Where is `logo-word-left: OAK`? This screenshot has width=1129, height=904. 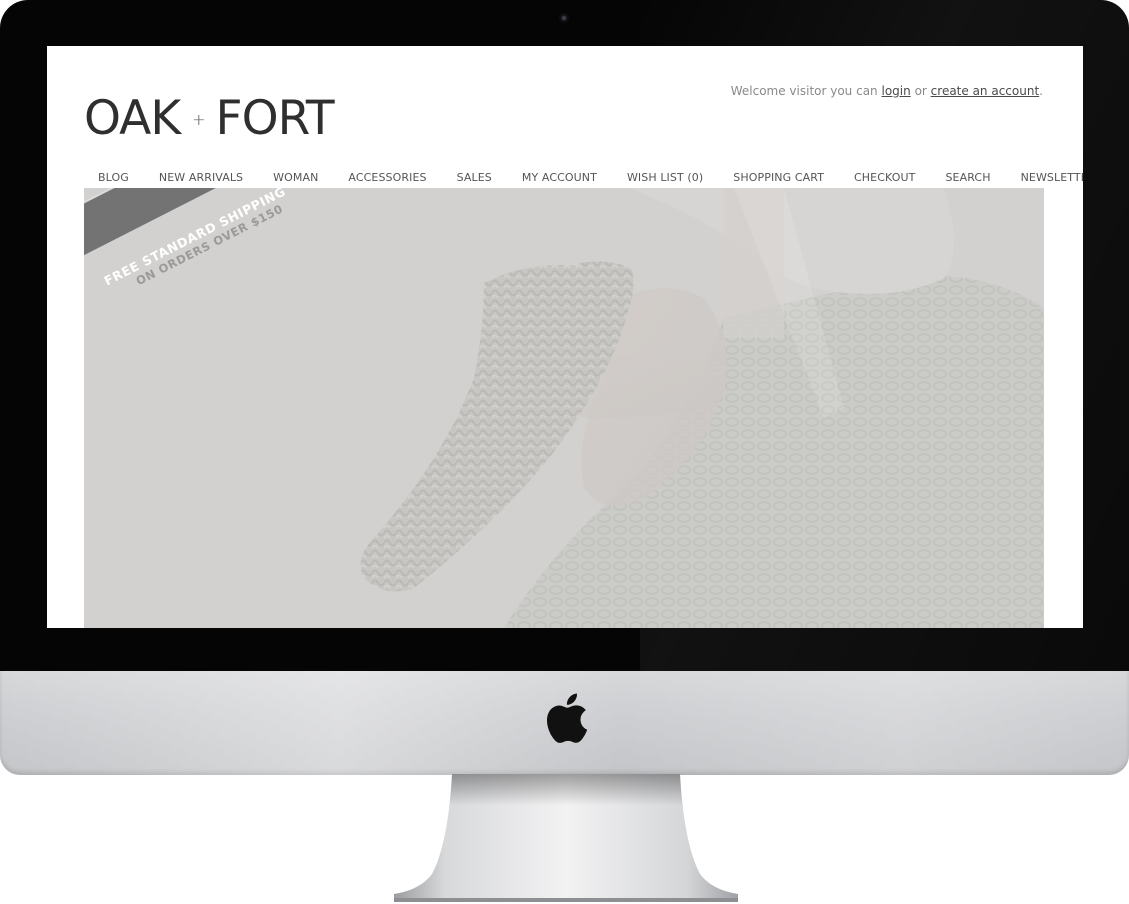
logo-word-left: OAK is located at coordinates (132, 118).